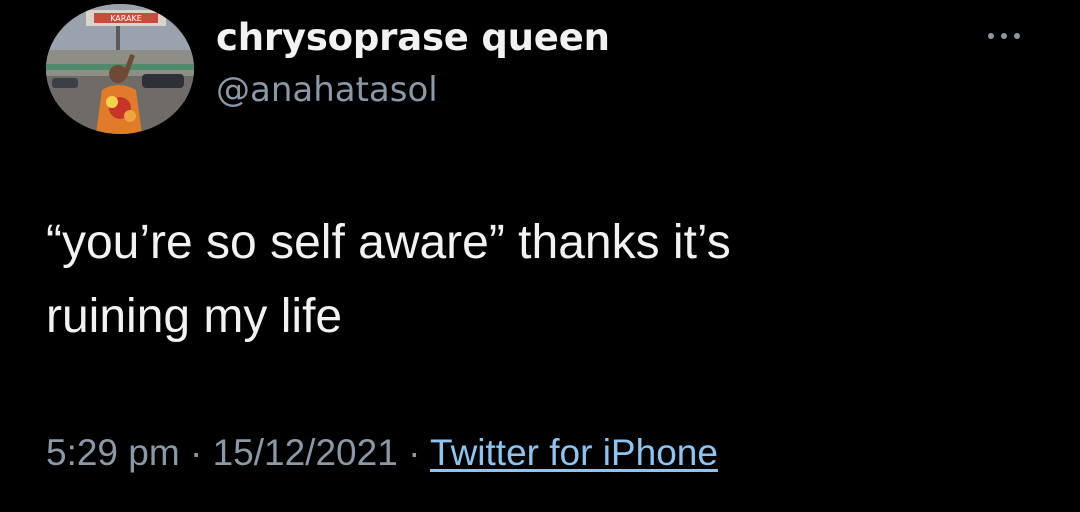 The width and height of the screenshot is (1080, 512). Describe the element at coordinates (194, 316) in the screenshot. I see `tweet-text-line: ruining my life` at that location.